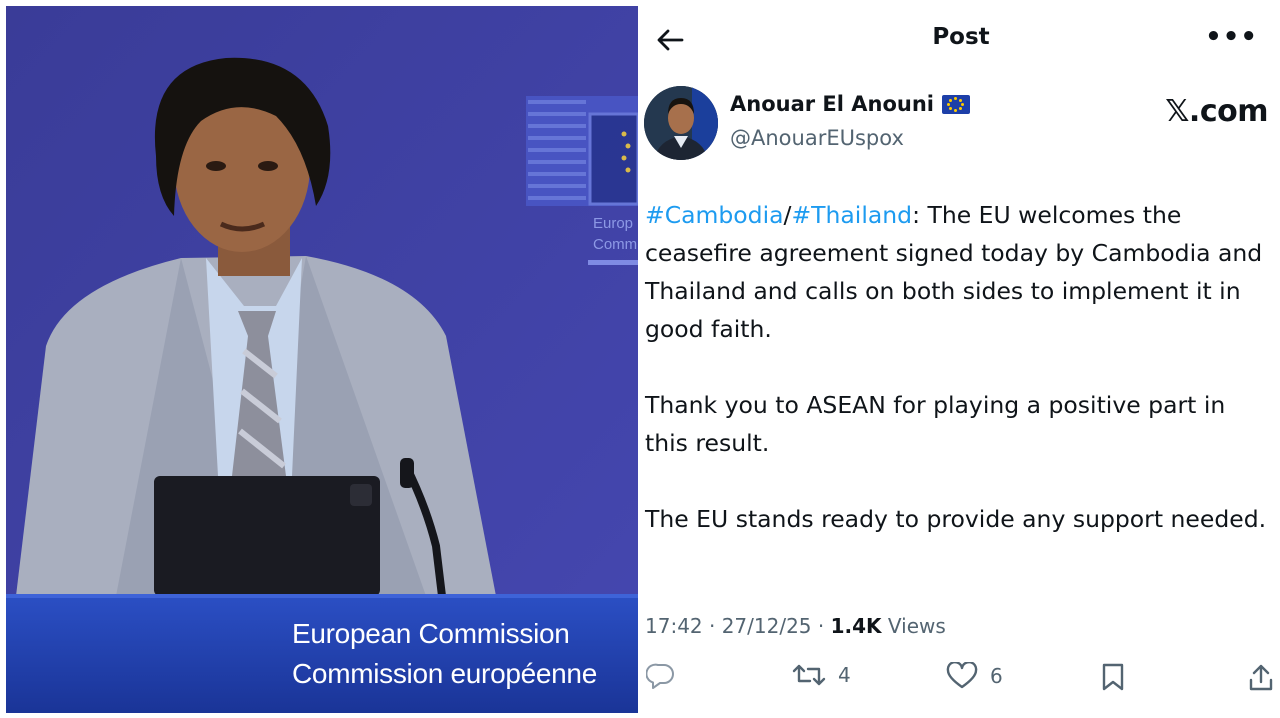  I want to click on author-name: Anouar El Anouni, so click(850, 104).